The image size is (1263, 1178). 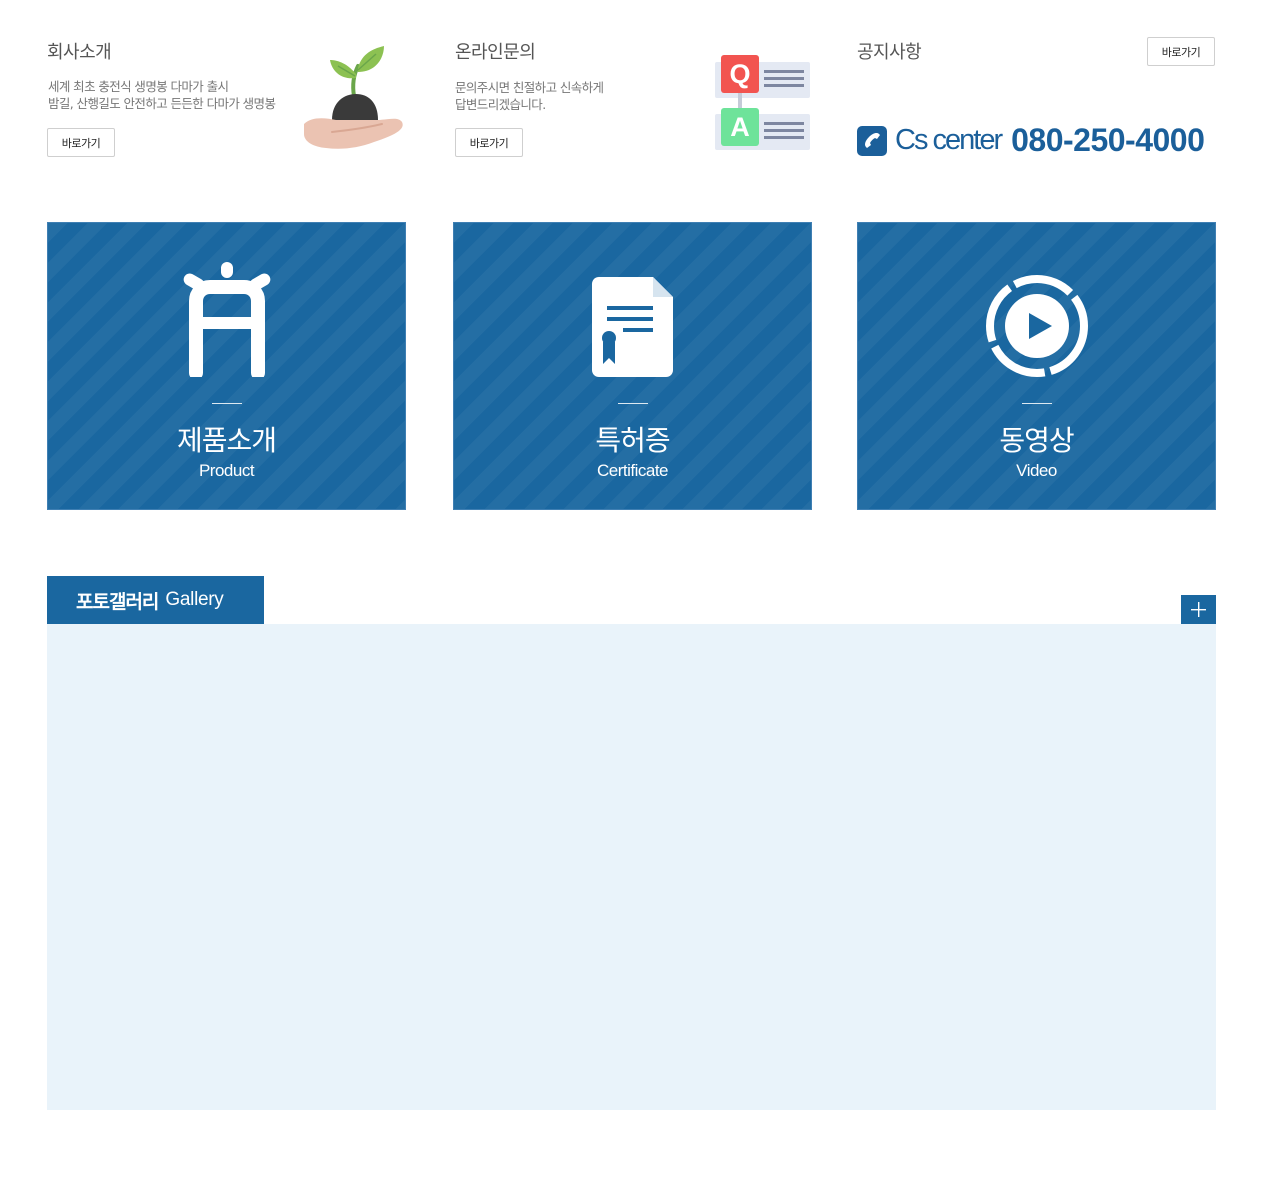 What do you see at coordinates (529, 96) in the screenshot?
I see `inquiry-desc: 문의주시면 친절하고 신속하게 답변드리겠습니다.` at bounding box center [529, 96].